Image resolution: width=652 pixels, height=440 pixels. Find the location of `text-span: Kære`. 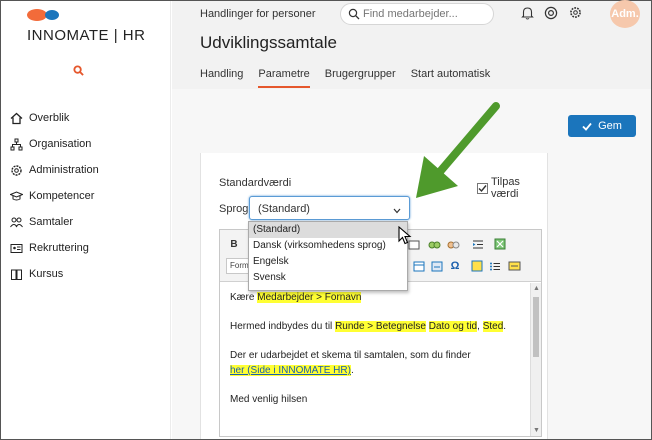

text-span: Kære is located at coordinates (244, 297).